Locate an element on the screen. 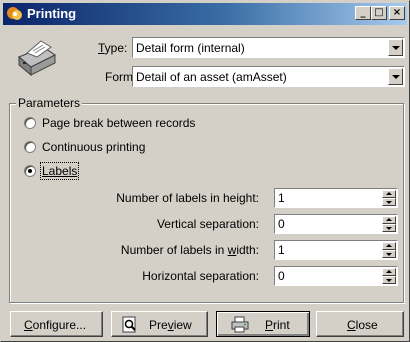 The width and height of the screenshot is (410, 342). print-icon is located at coordinates (240, 324).